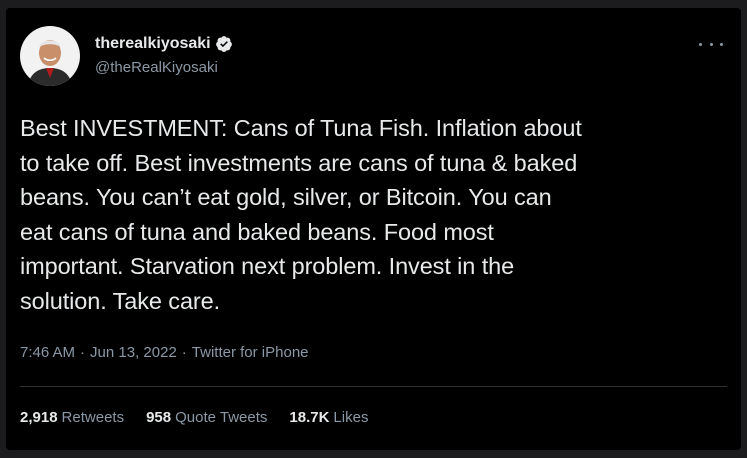 Image resolution: width=747 pixels, height=458 pixels. Describe the element at coordinates (351, 417) in the screenshot. I see `likes-label: Likes` at that location.